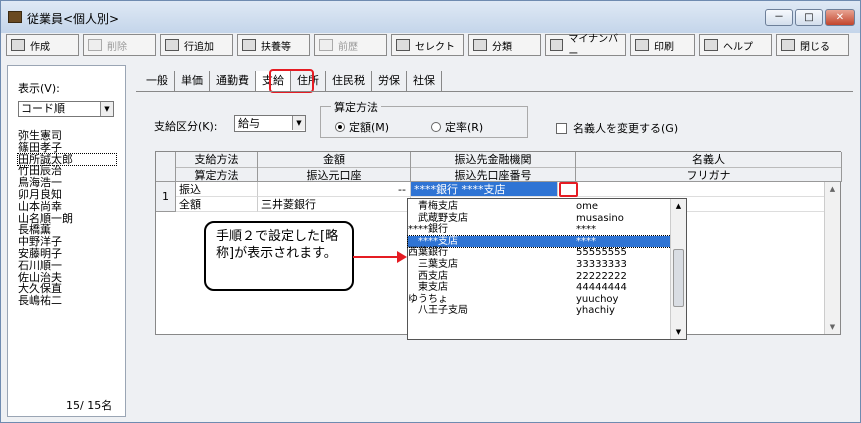  Describe the element at coordinates (249, 45) in the screenshot. I see `people-icon` at that location.